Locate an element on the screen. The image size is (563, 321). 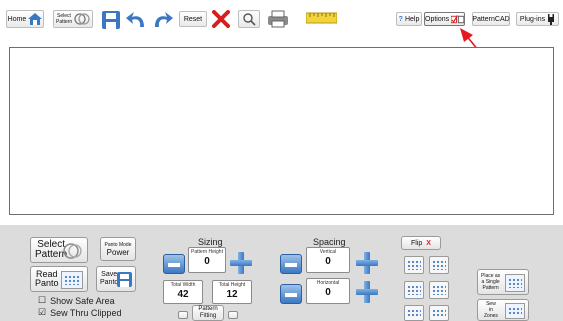
pattern-height-decrease-button is located at coordinates (174, 264).